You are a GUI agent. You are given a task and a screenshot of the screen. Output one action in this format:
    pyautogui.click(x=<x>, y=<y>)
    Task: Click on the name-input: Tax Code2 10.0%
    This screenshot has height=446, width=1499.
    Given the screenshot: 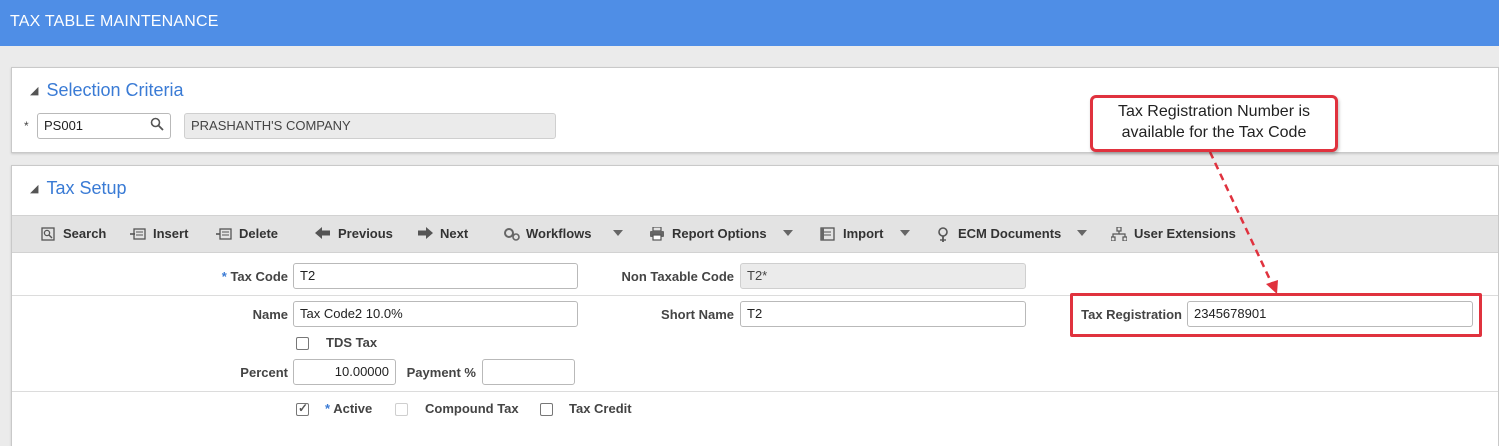 What is the action you would take?
    pyautogui.click(x=435, y=314)
    